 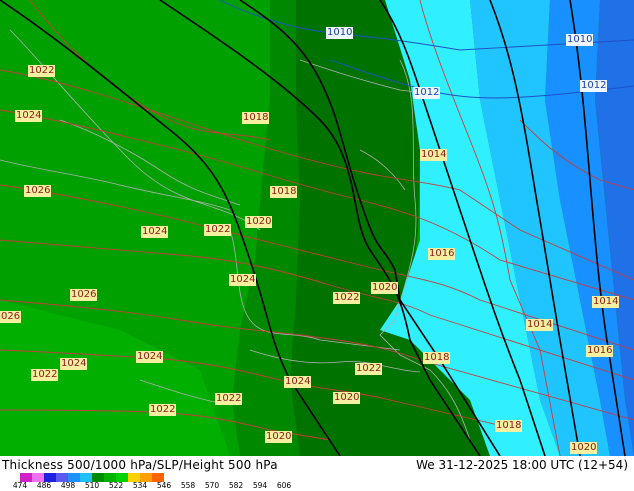 What do you see at coordinates (260, 485) in the screenshot?
I see `colorbar-tick-label: 594` at bounding box center [260, 485].